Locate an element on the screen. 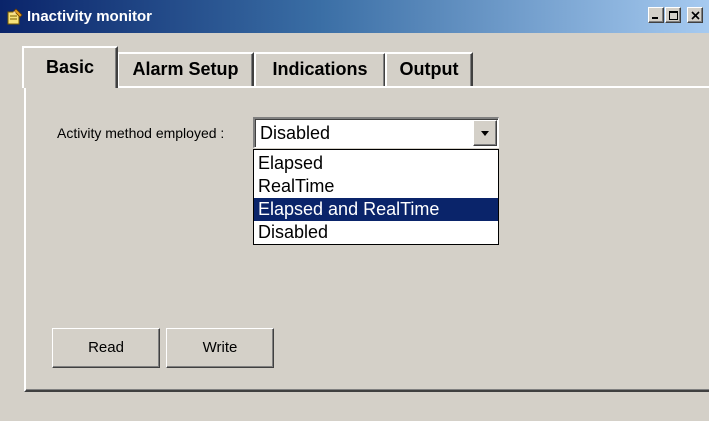  close-button is located at coordinates (695, 15).